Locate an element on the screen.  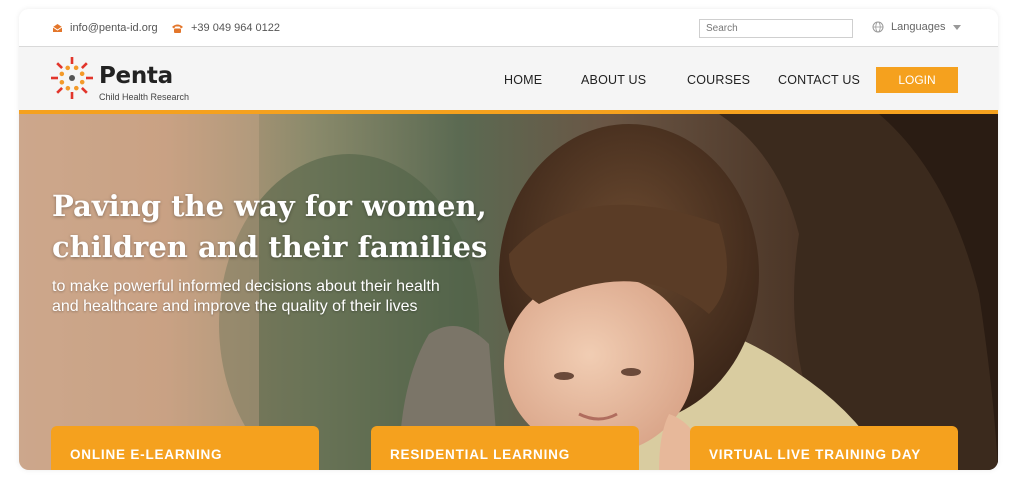
contact-email: info@penta-id.org is located at coordinates (105, 28).